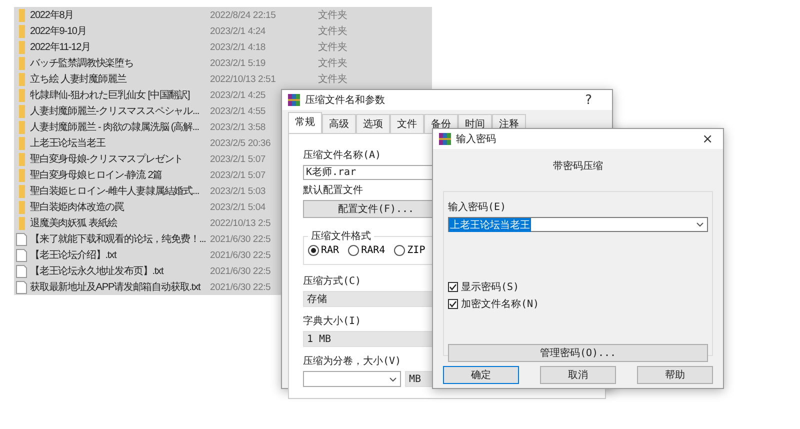 The image size is (800, 429). I want to click on file-name: 立ち絵 人妻封魔師麗兰, so click(120, 79).